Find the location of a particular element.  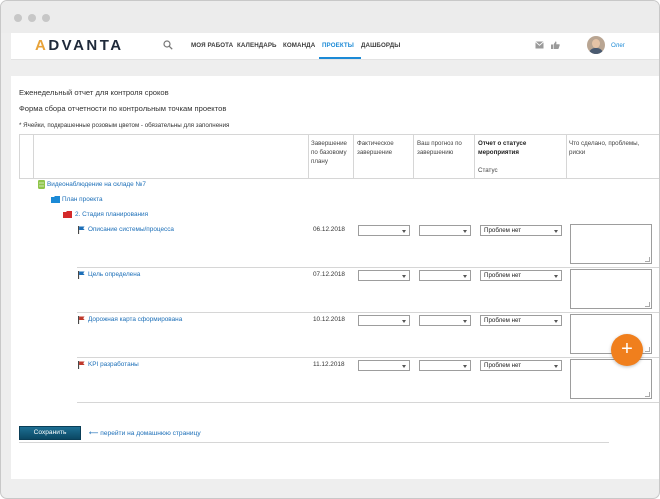

back-arrow-icon: ⟵ is located at coordinates (94, 433).